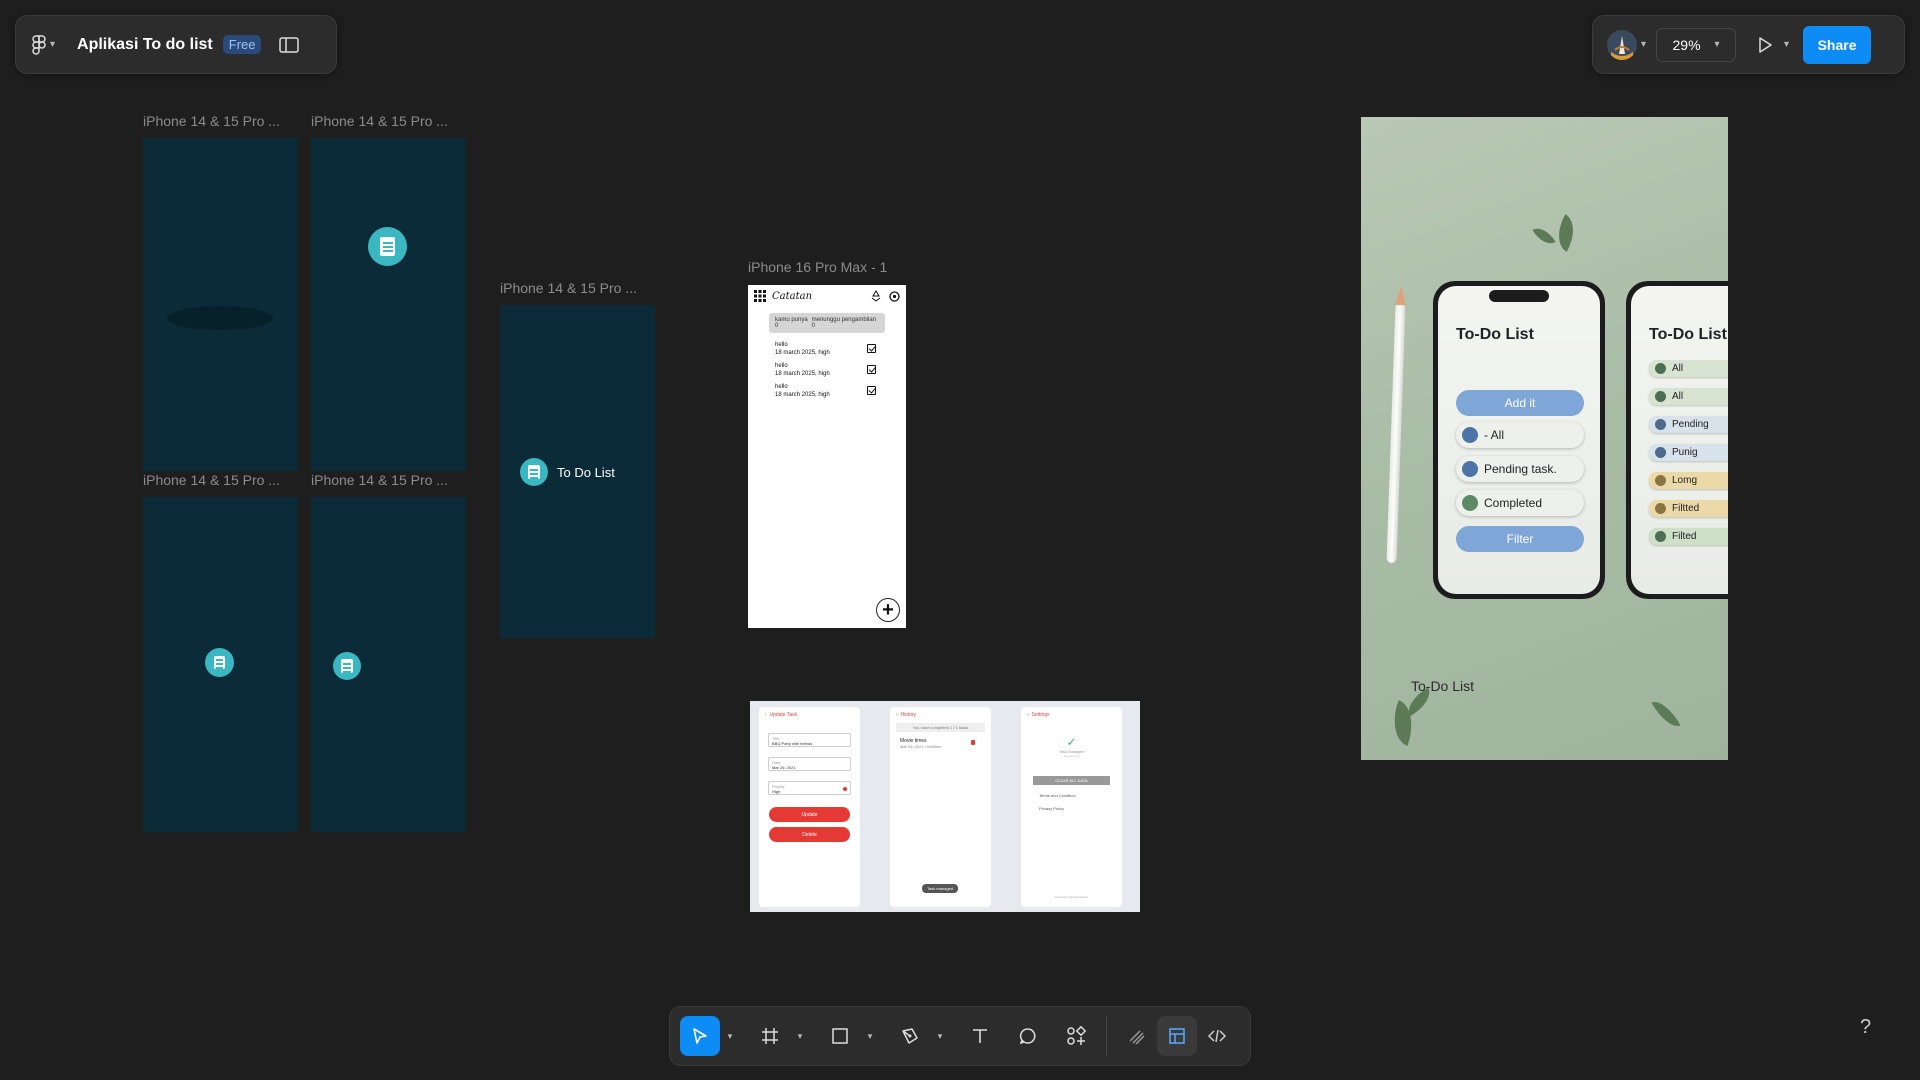  Describe the element at coordinates (760, 296) in the screenshot. I see `grid-menu-icon` at that location.